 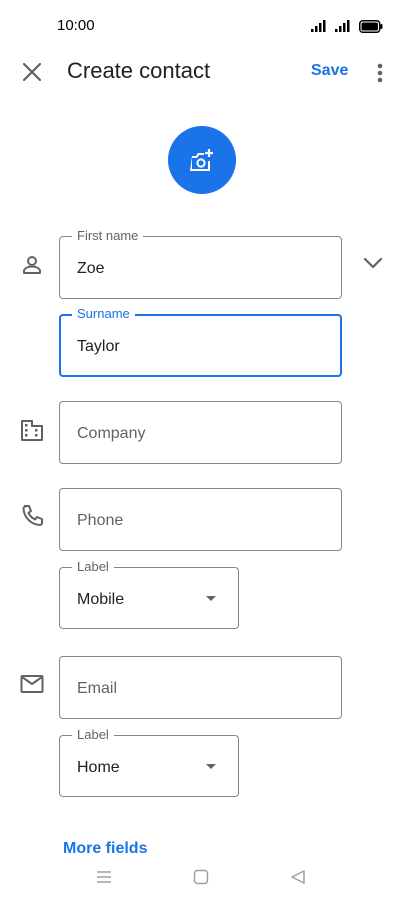 I want to click on more-options-button, so click(x=380, y=73).